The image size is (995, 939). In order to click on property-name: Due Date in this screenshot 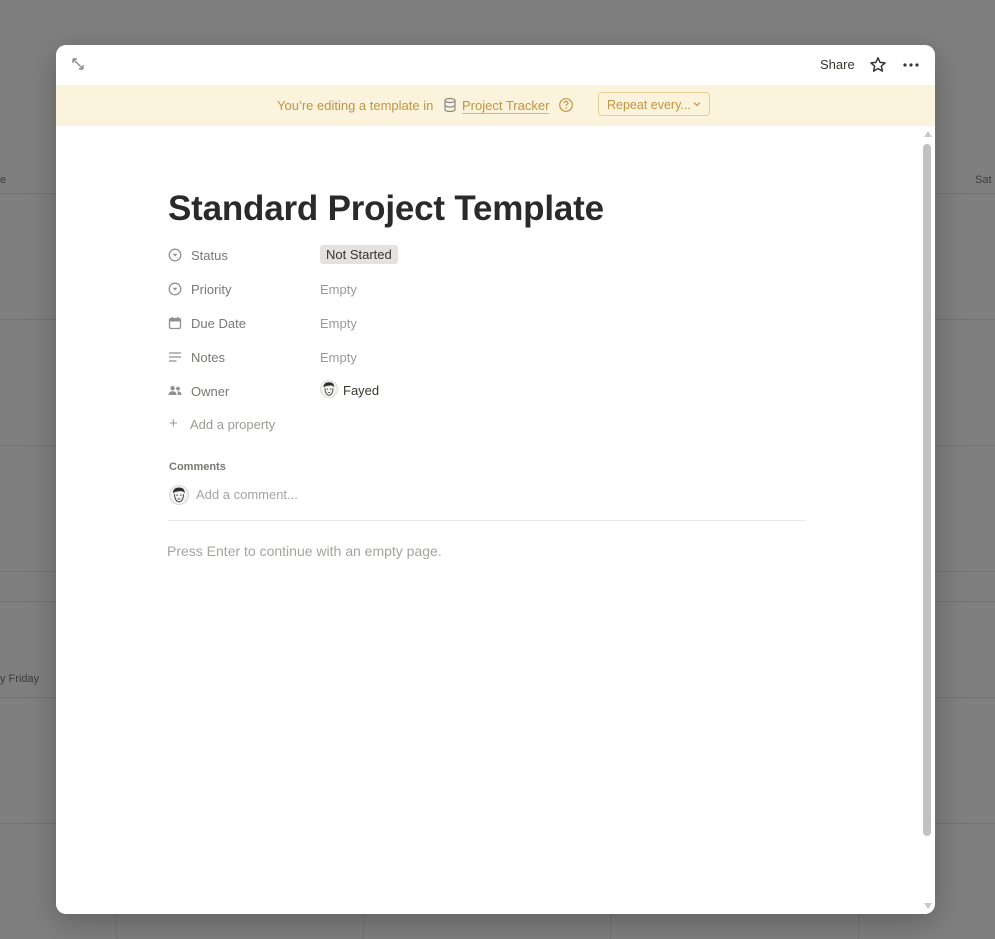, I will do `click(218, 323)`.